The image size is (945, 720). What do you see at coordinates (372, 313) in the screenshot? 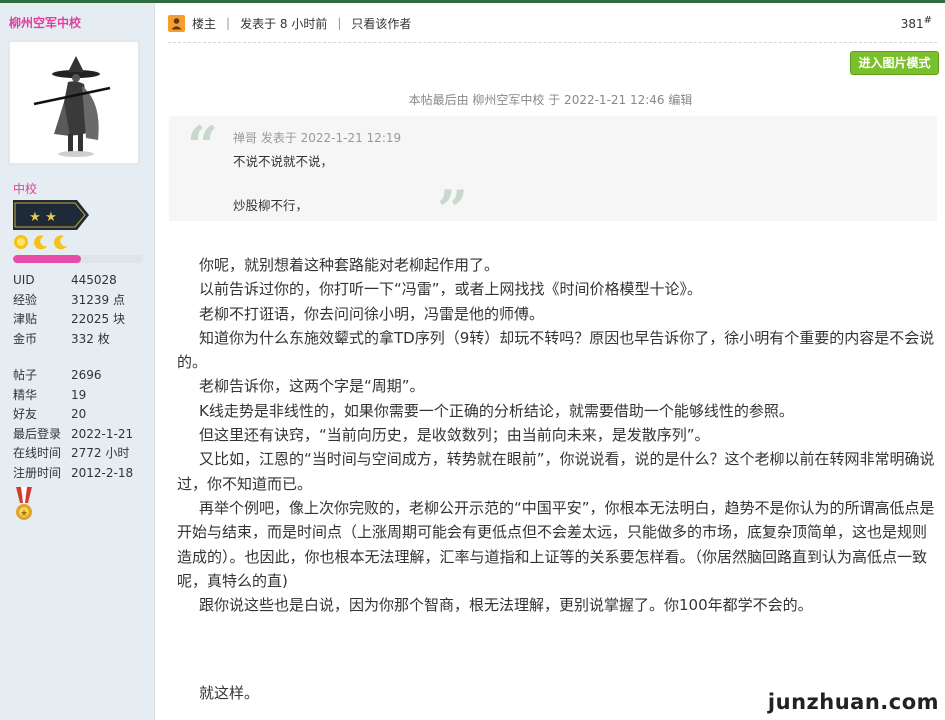
I see `body-paragraph: 老柳不打诳语，你去问问徐小明，冯雷是他的师傅。` at bounding box center [372, 313].